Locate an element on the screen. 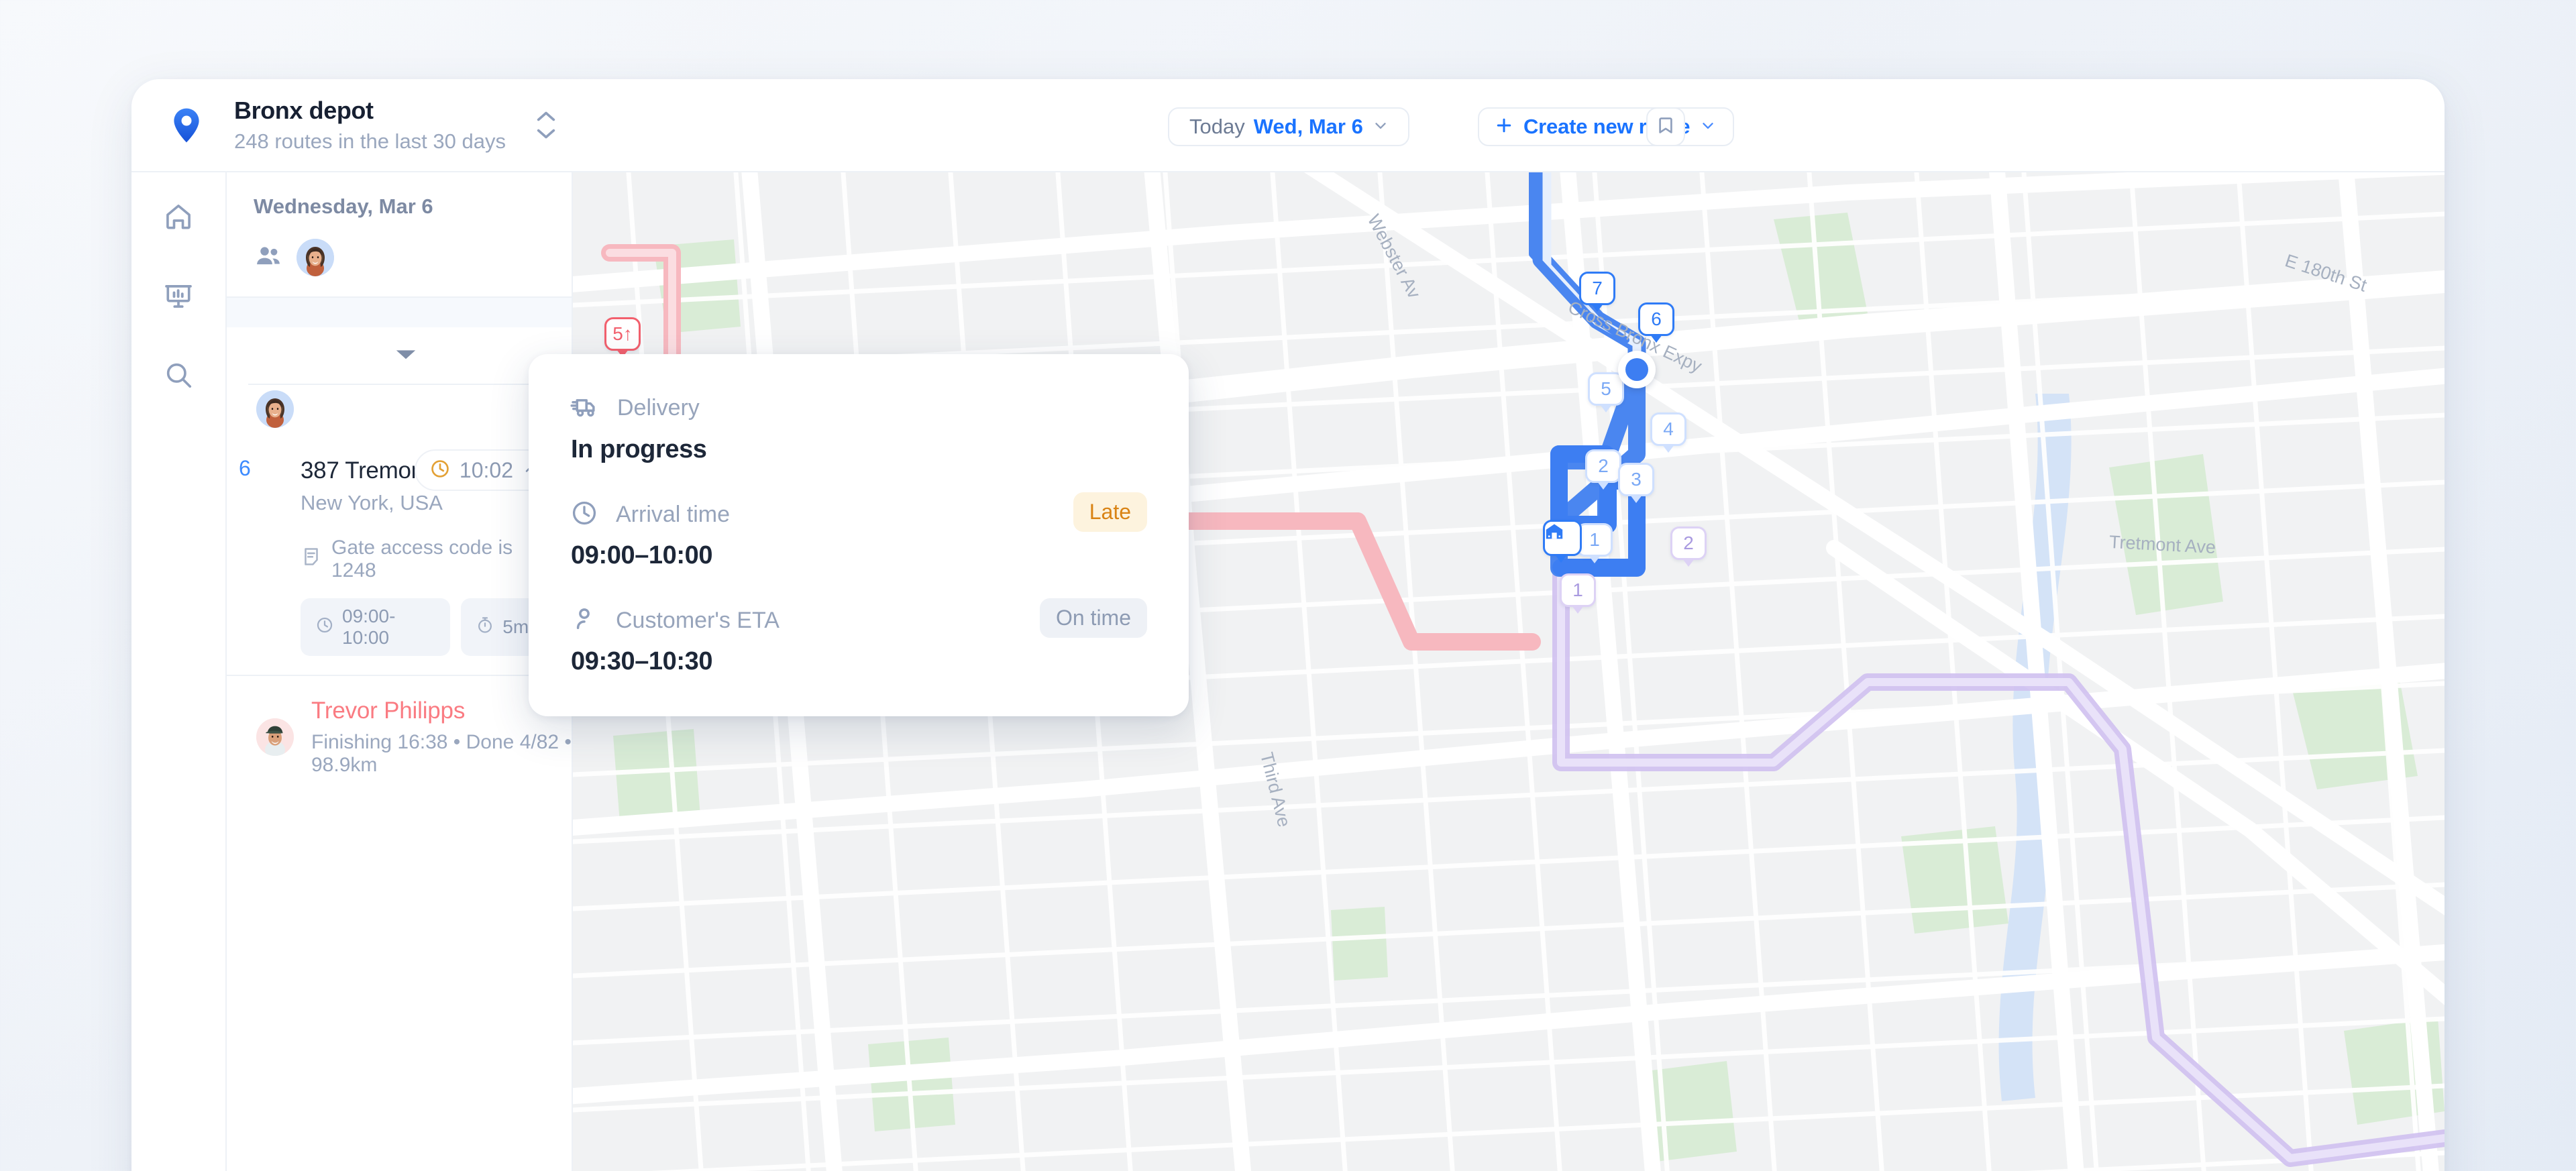 The height and width of the screenshot is (1171, 2576). truck-icon is located at coordinates (585, 408).